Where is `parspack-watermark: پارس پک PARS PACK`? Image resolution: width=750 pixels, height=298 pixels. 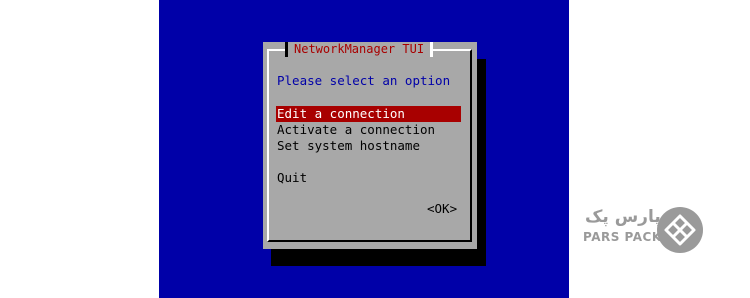 parspack-watermark: پارس پک PARS PACK is located at coordinates (644, 230).